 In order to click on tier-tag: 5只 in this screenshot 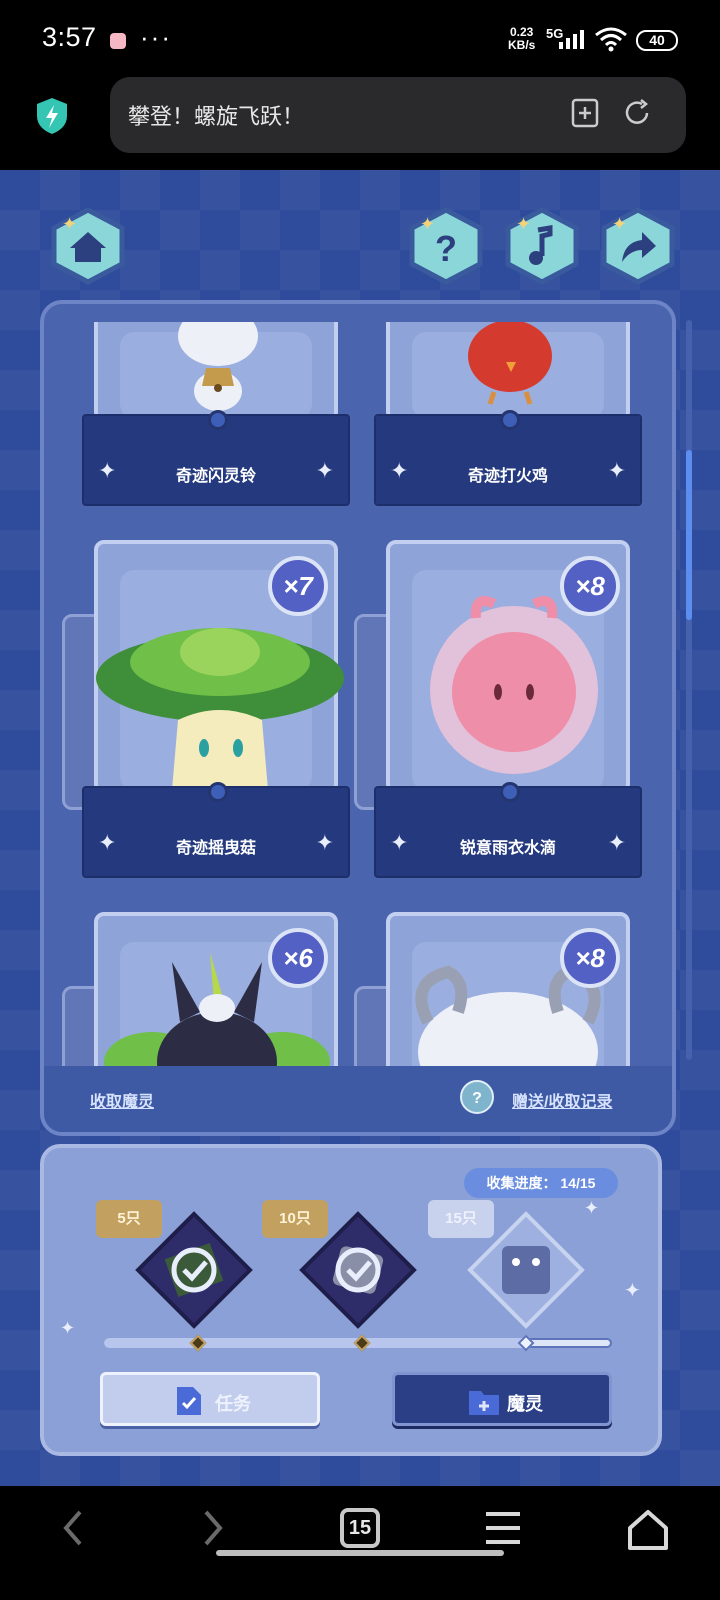, I will do `click(129, 1219)`.